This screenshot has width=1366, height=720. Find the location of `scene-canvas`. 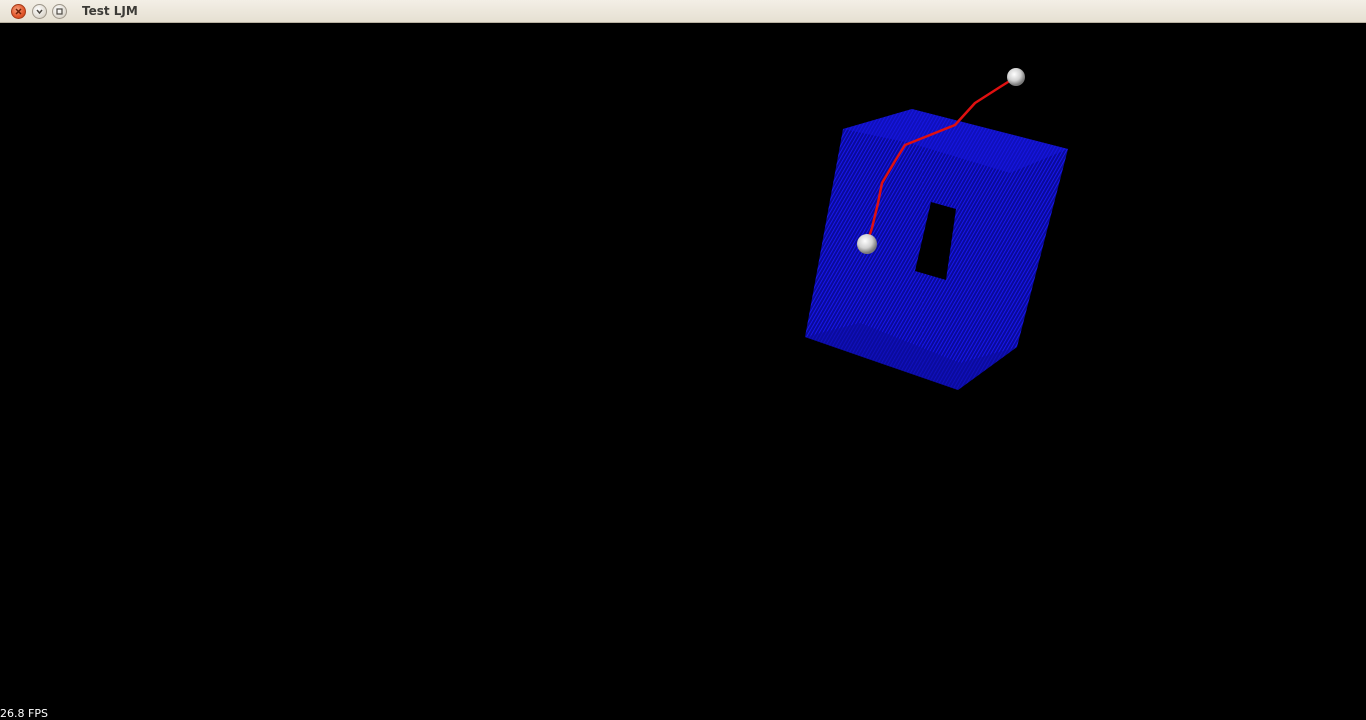

scene-canvas is located at coordinates (936, 229).